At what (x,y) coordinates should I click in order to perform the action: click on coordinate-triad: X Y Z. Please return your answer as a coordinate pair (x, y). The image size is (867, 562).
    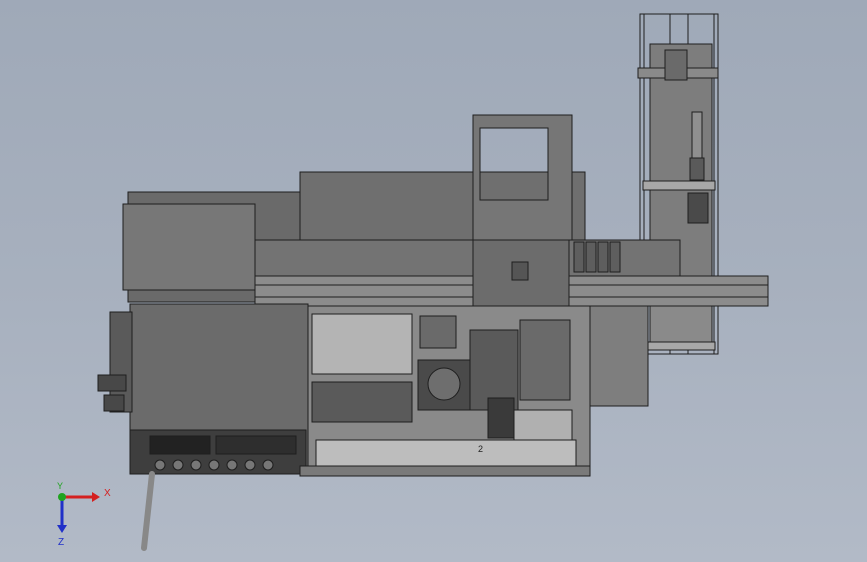
    Looking at the image, I should click on (84, 514).